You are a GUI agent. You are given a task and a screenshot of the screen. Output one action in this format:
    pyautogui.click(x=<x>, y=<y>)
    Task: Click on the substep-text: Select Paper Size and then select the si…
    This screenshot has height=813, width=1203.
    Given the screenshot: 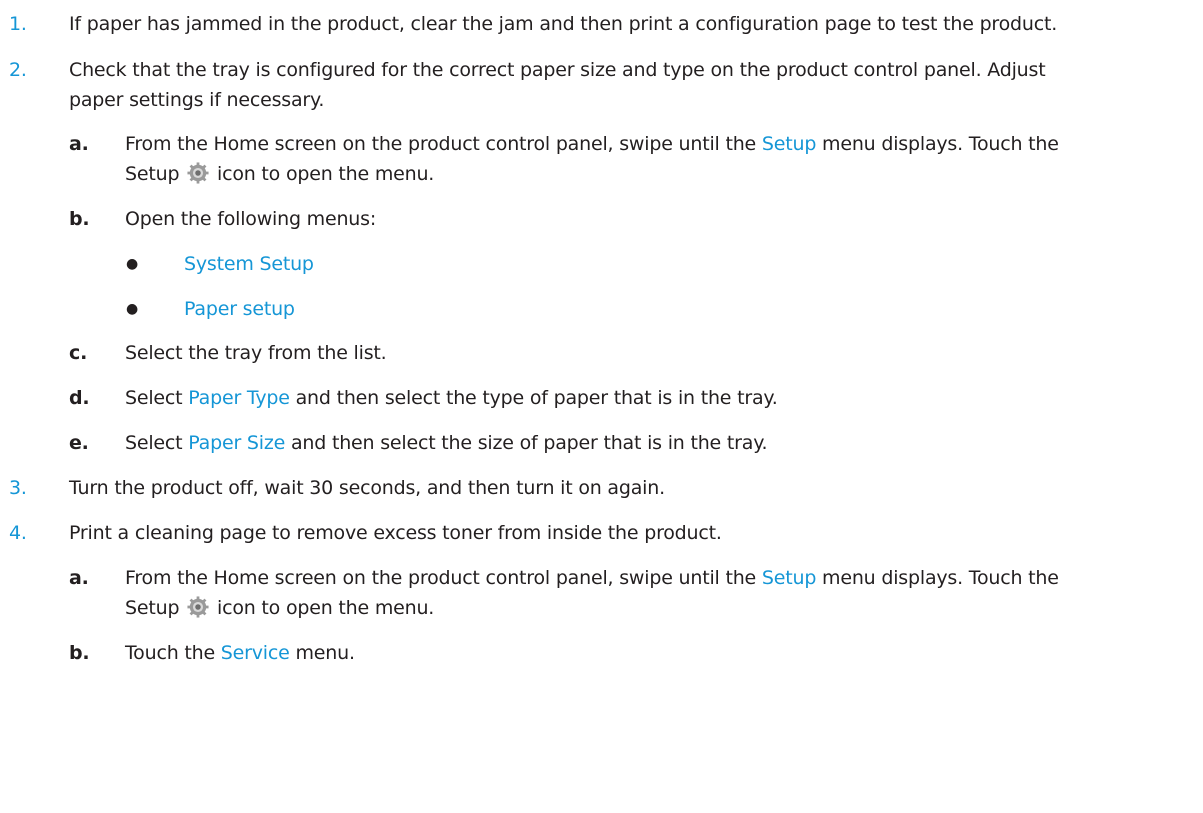 What is the action you would take?
    pyautogui.click(x=446, y=443)
    